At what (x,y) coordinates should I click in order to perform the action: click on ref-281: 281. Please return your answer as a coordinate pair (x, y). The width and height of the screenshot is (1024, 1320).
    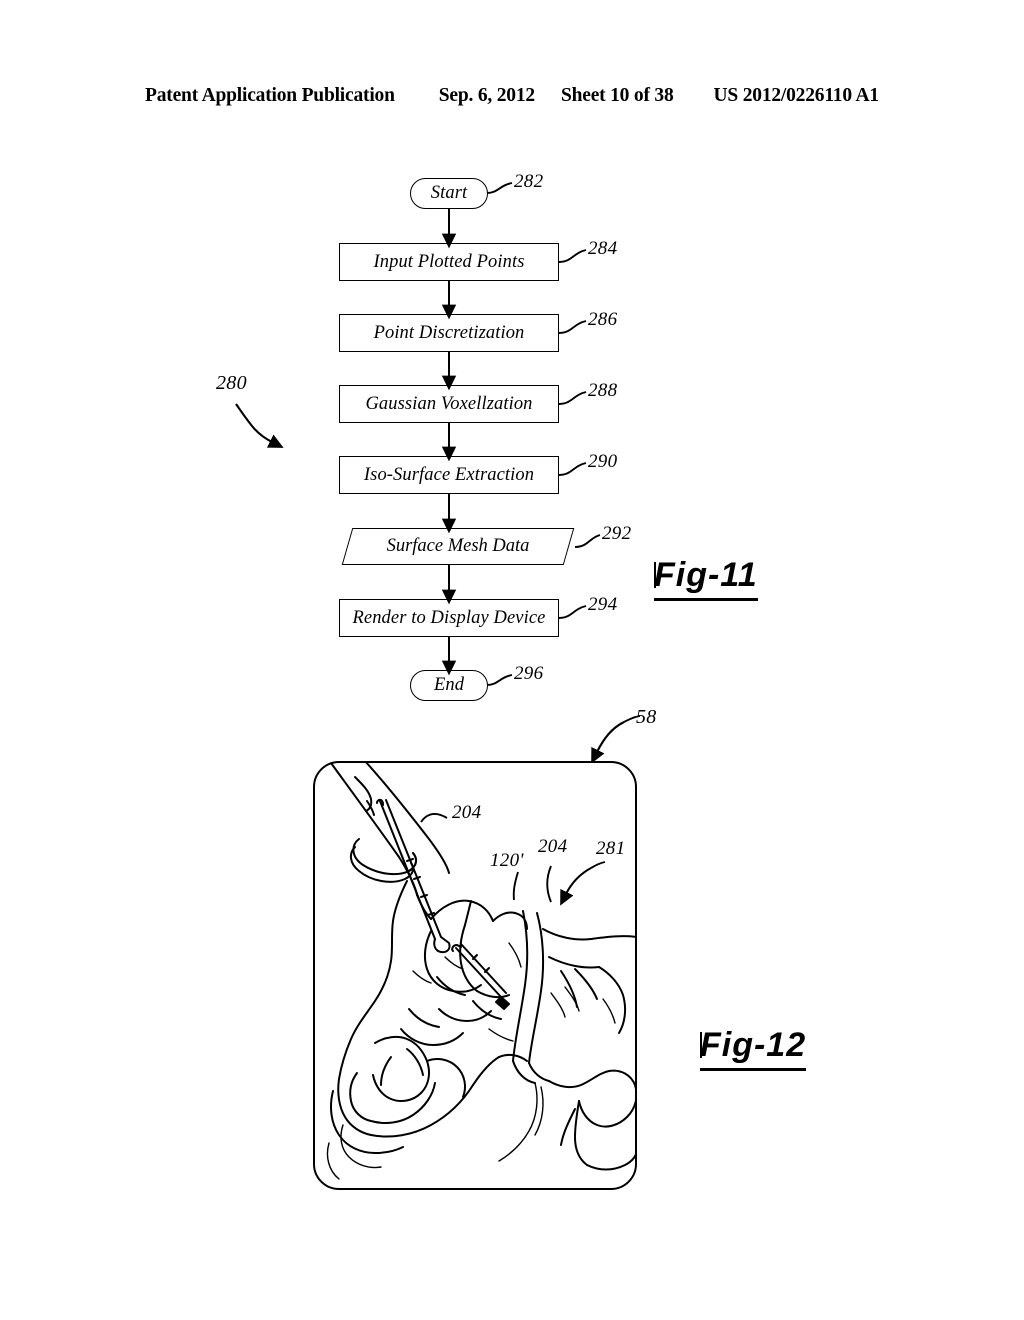
    Looking at the image, I should click on (611, 848).